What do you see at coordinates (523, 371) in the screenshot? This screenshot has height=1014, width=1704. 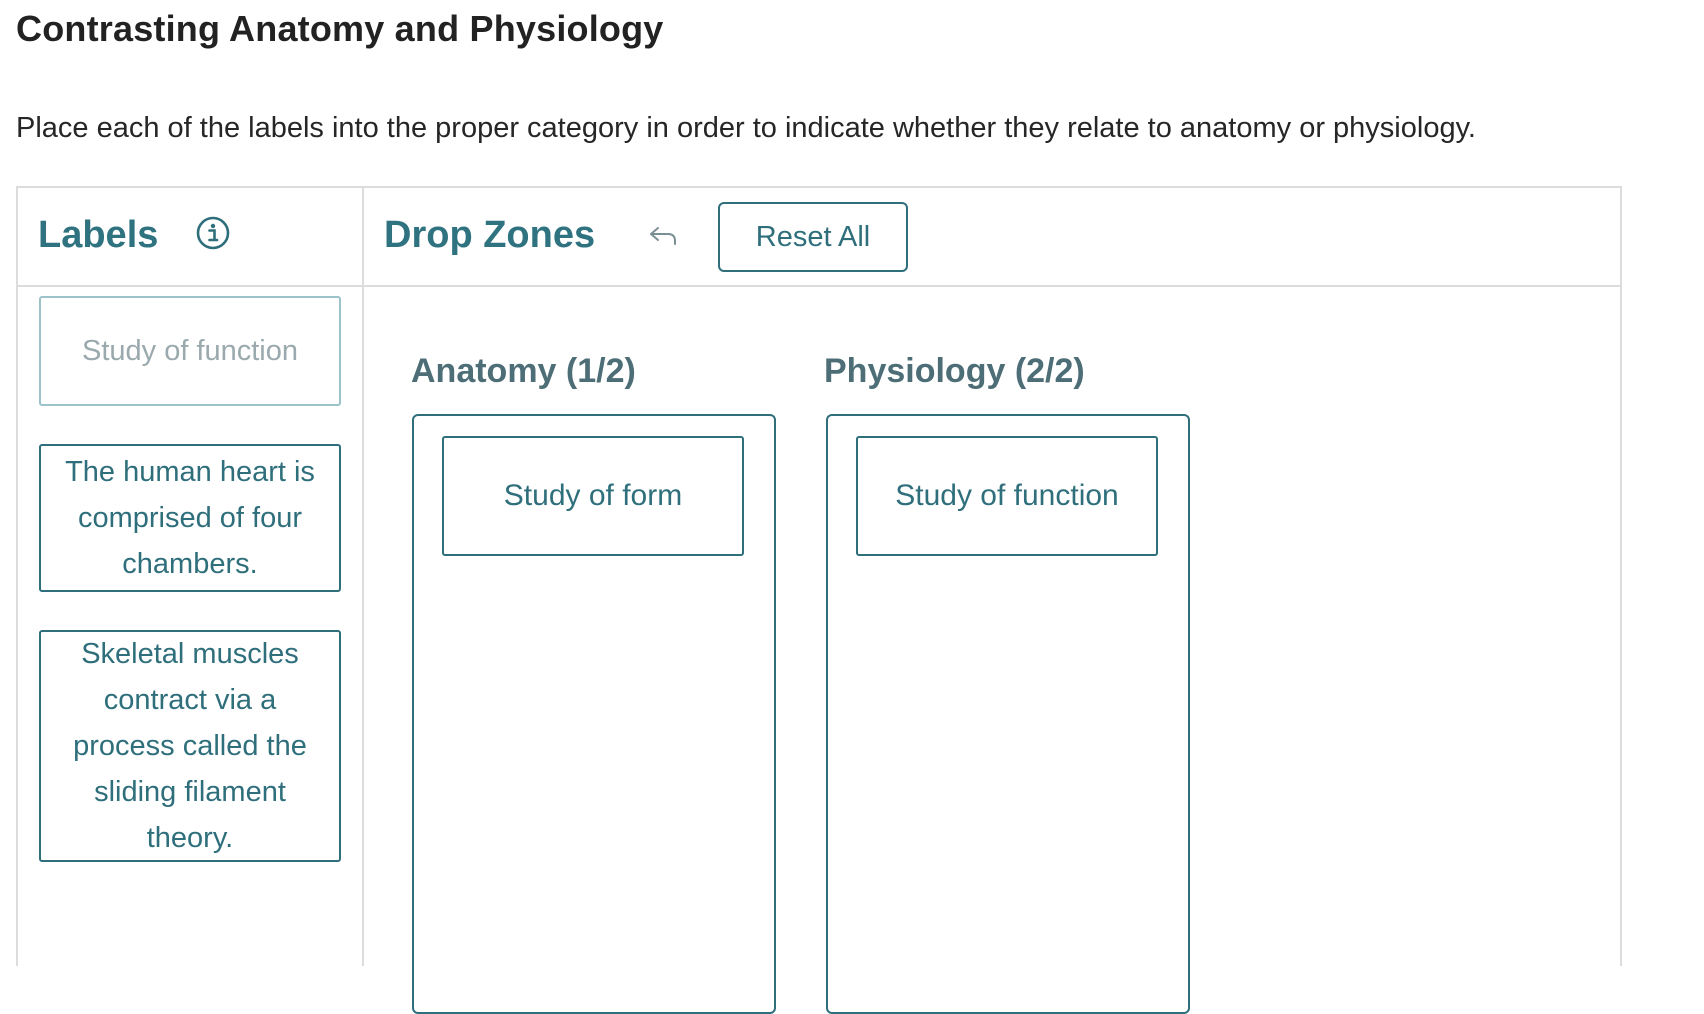 I see `anatomy-zone-heading: Anatomy (1/2)` at bounding box center [523, 371].